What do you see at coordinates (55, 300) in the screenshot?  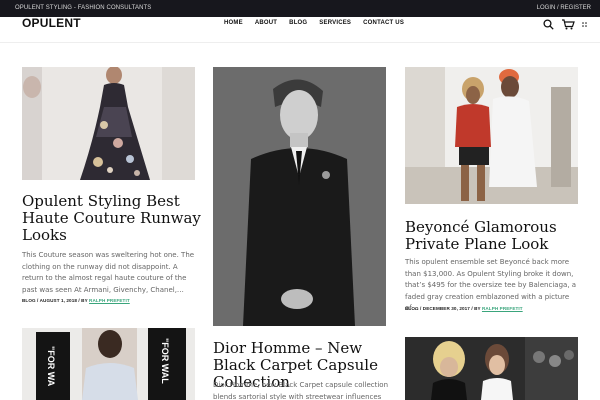 I see `post1-meta-text: BLOG / AUGUST 1, 2018 / BY` at bounding box center [55, 300].